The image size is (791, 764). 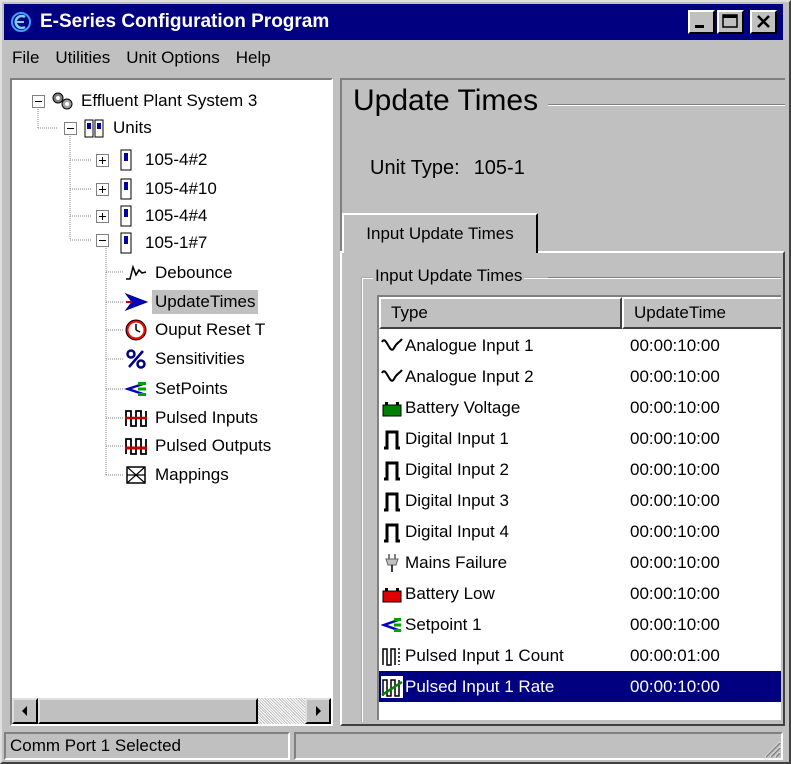 What do you see at coordinates (580, 593) in the screenshot?
I see `table-row: Battery Low 00:00:10:00` at bounding box center [580, 593].